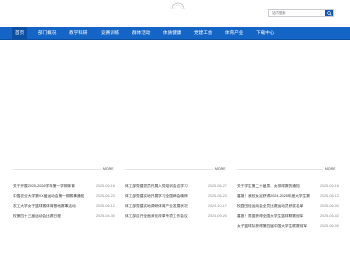 The width and height of the screenshot is (350, 263). What do you see at coordinates (105, 216) in the screenshot?
I see `news-date: 2025-04-30` at bounding box center [105, 216].